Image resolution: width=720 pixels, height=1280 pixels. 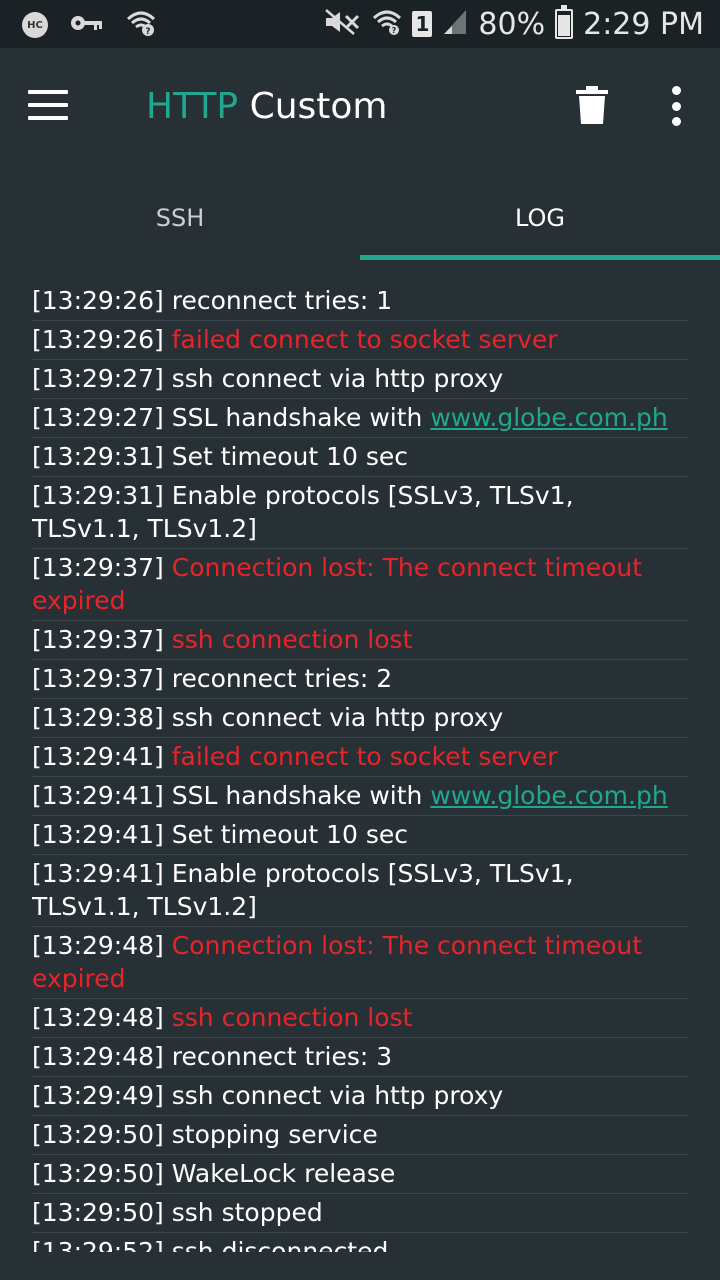 I want to click on log-message: Set timeout 10 sec, so click(x=290, y=834).